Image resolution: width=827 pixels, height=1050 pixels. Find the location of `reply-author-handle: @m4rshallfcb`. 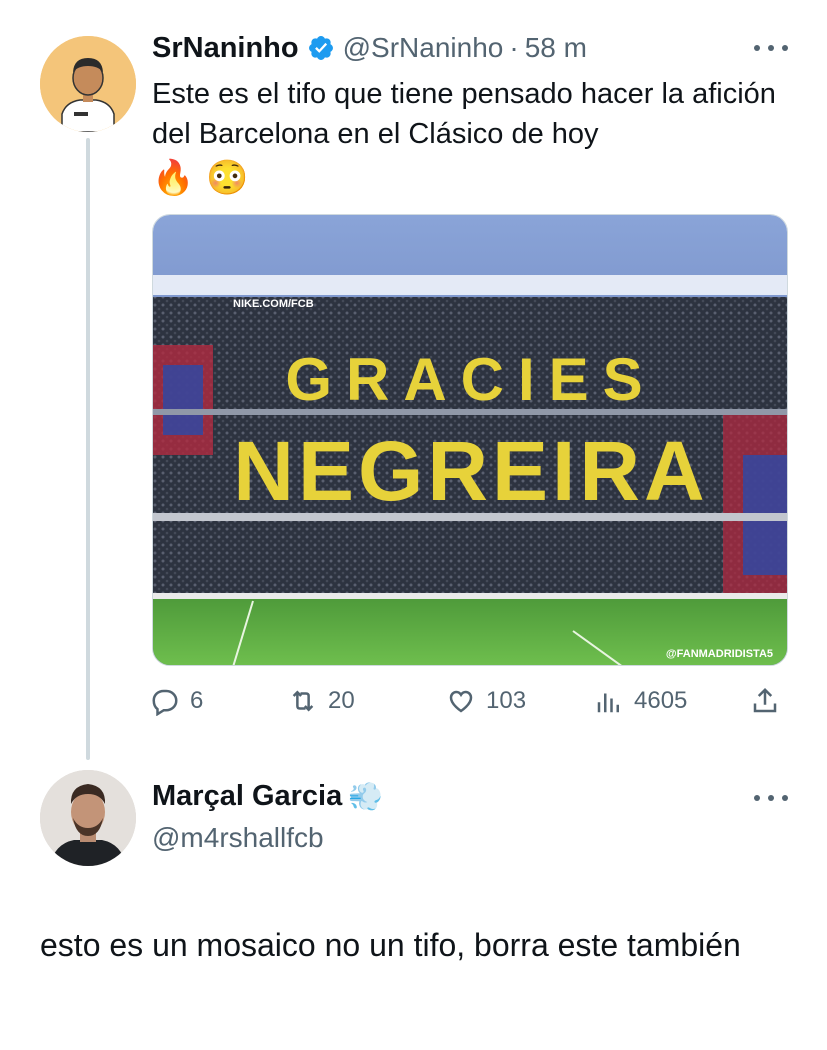

reply-author-handle: @m4rshallfcb is located at coordinates (238, 838).